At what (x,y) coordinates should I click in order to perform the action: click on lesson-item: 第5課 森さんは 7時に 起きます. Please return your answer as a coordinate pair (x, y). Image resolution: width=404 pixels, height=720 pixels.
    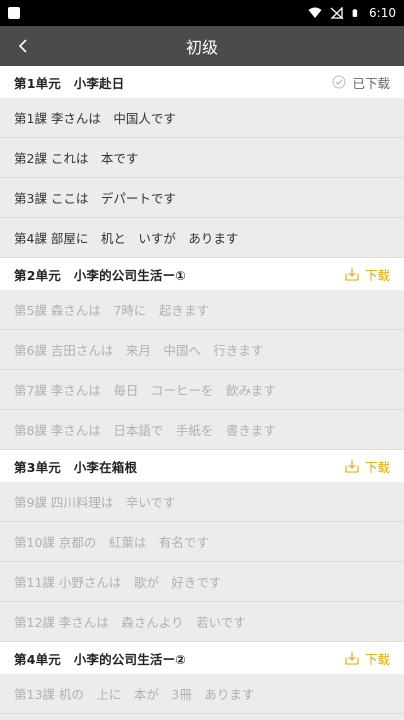
    Looking at the image, I should click on (202, 310).